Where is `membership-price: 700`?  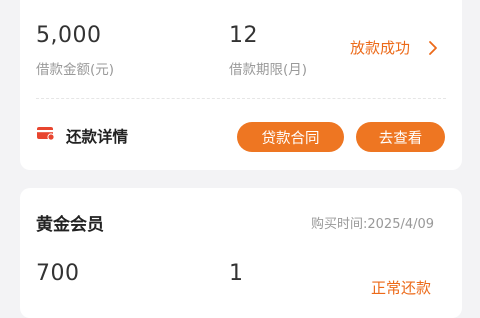 membership-price: 700 is located at coordinates (58, 273).